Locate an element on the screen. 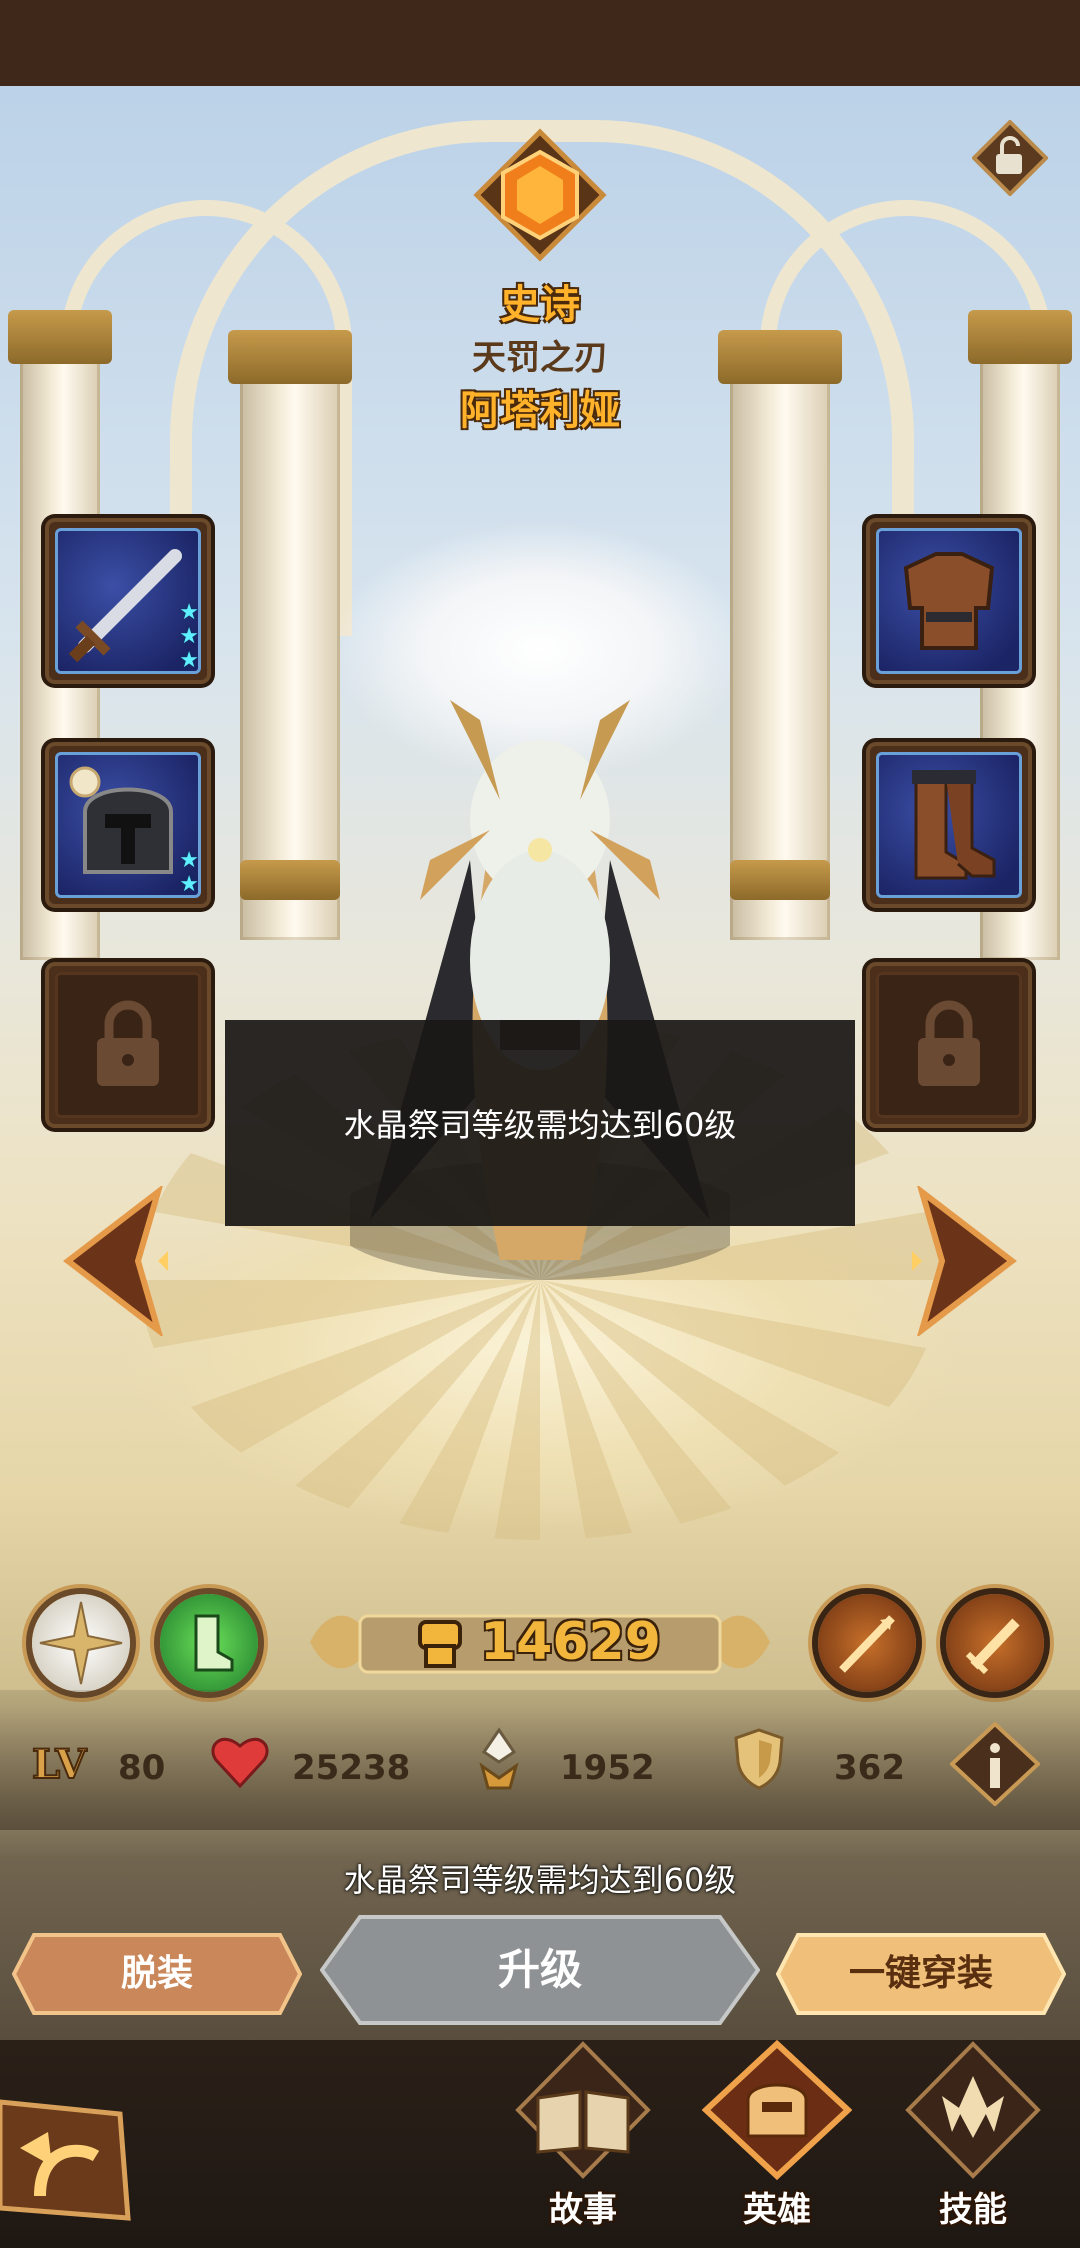  nav-hero: 英雄 is located at coordinates (777, 2134).